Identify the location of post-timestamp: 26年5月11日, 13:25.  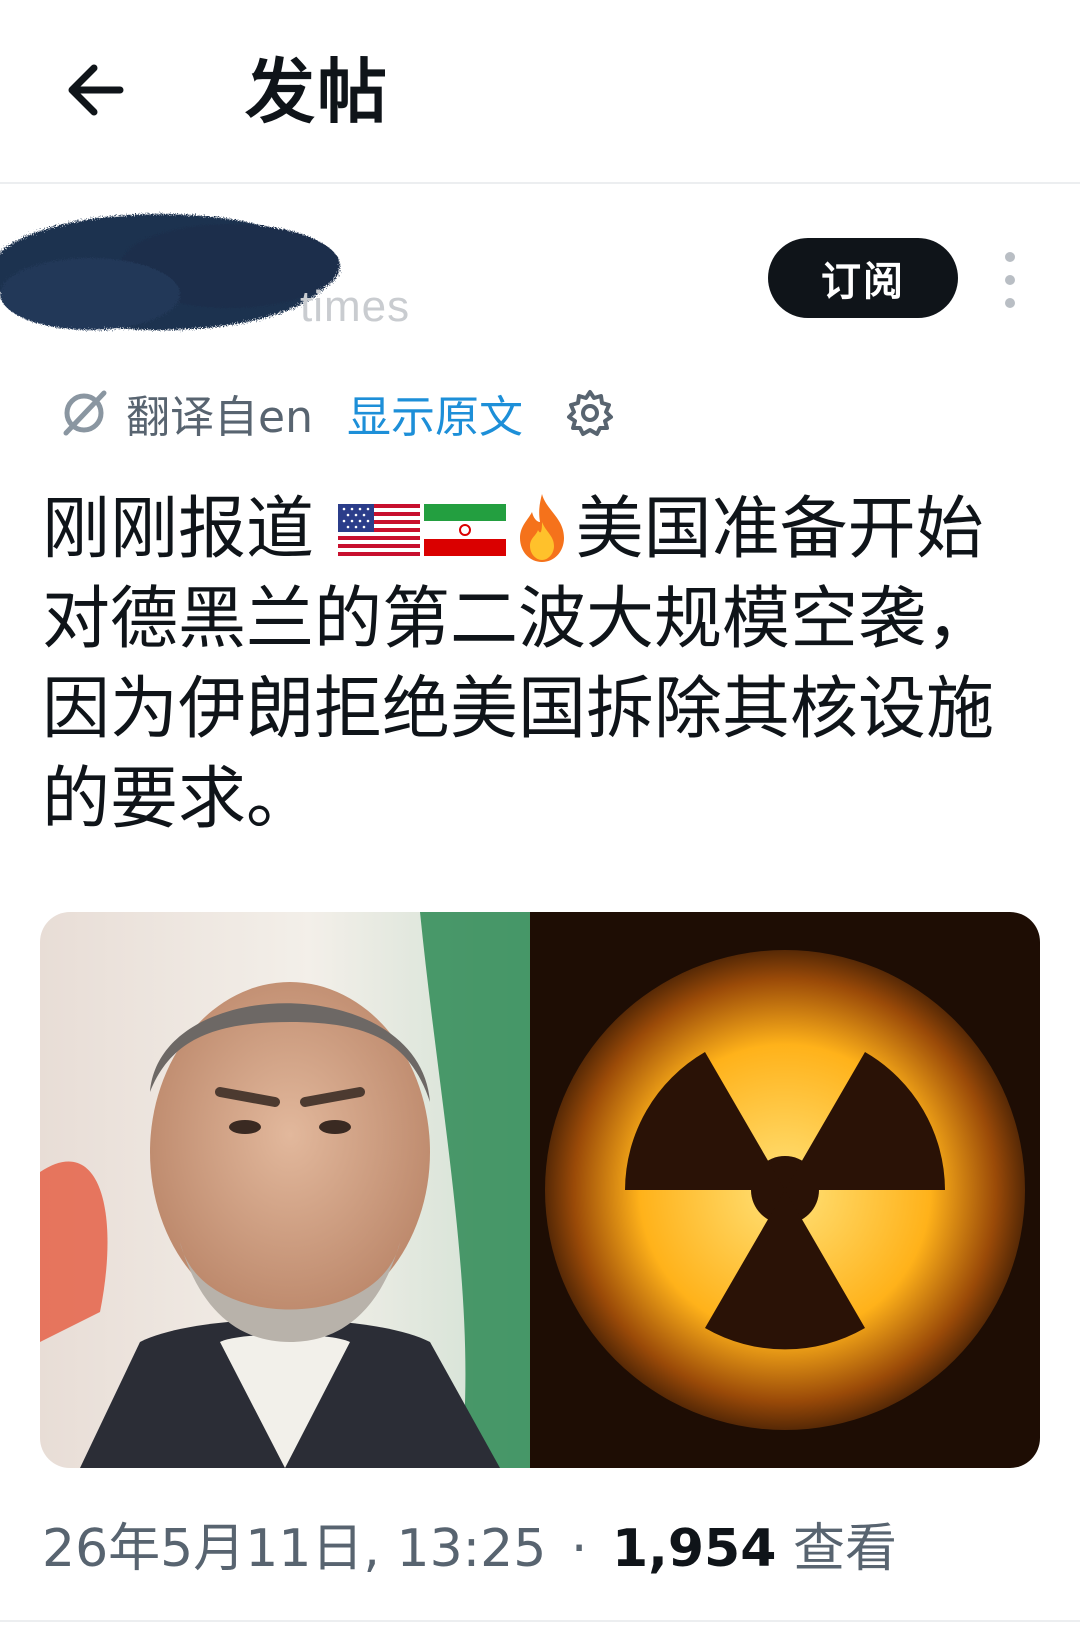
(294, 1549).